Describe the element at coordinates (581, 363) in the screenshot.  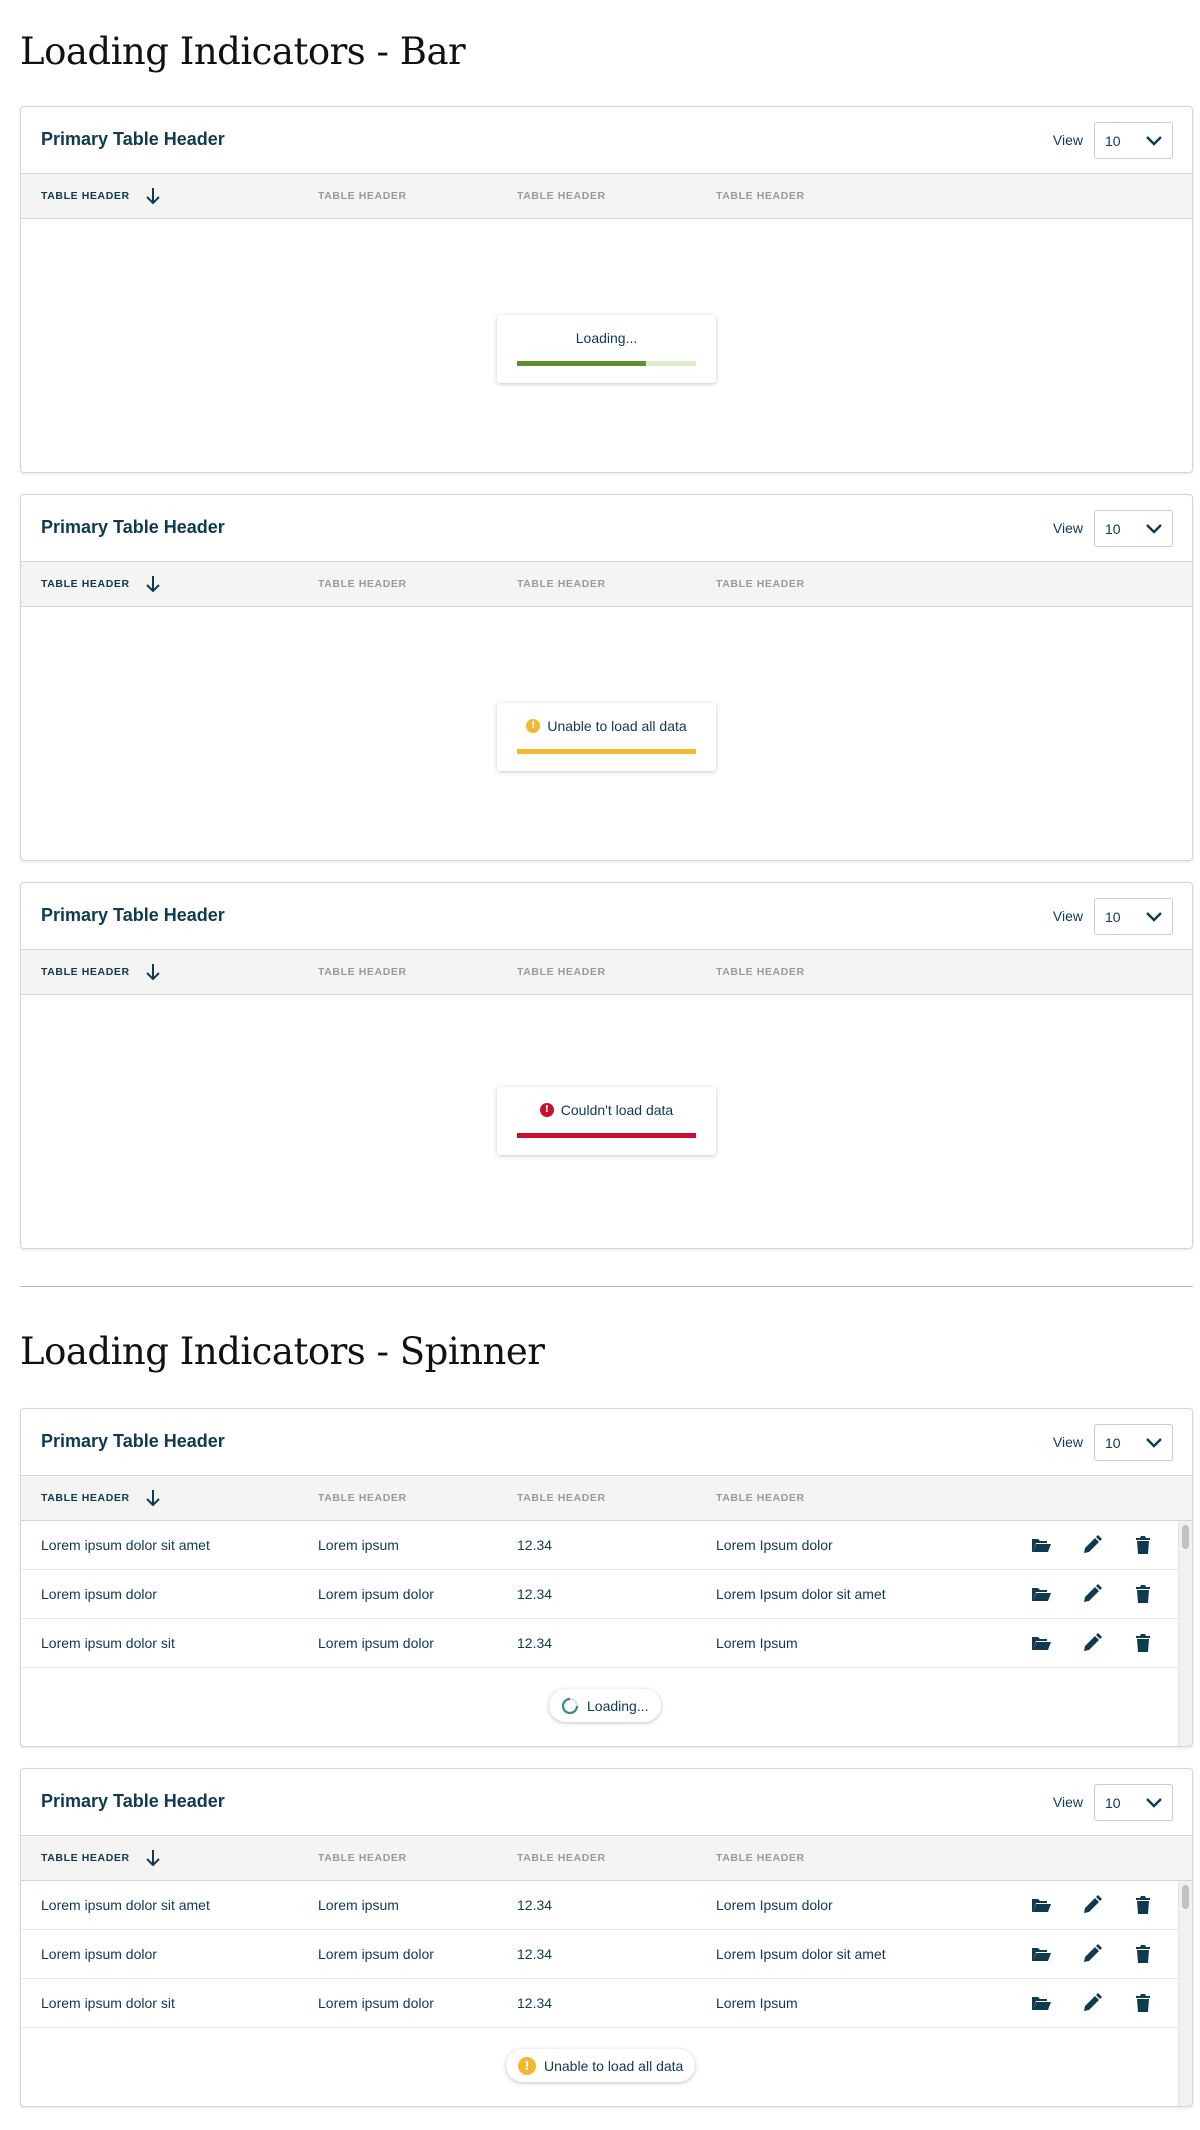
I see `progress-fill` at that location.